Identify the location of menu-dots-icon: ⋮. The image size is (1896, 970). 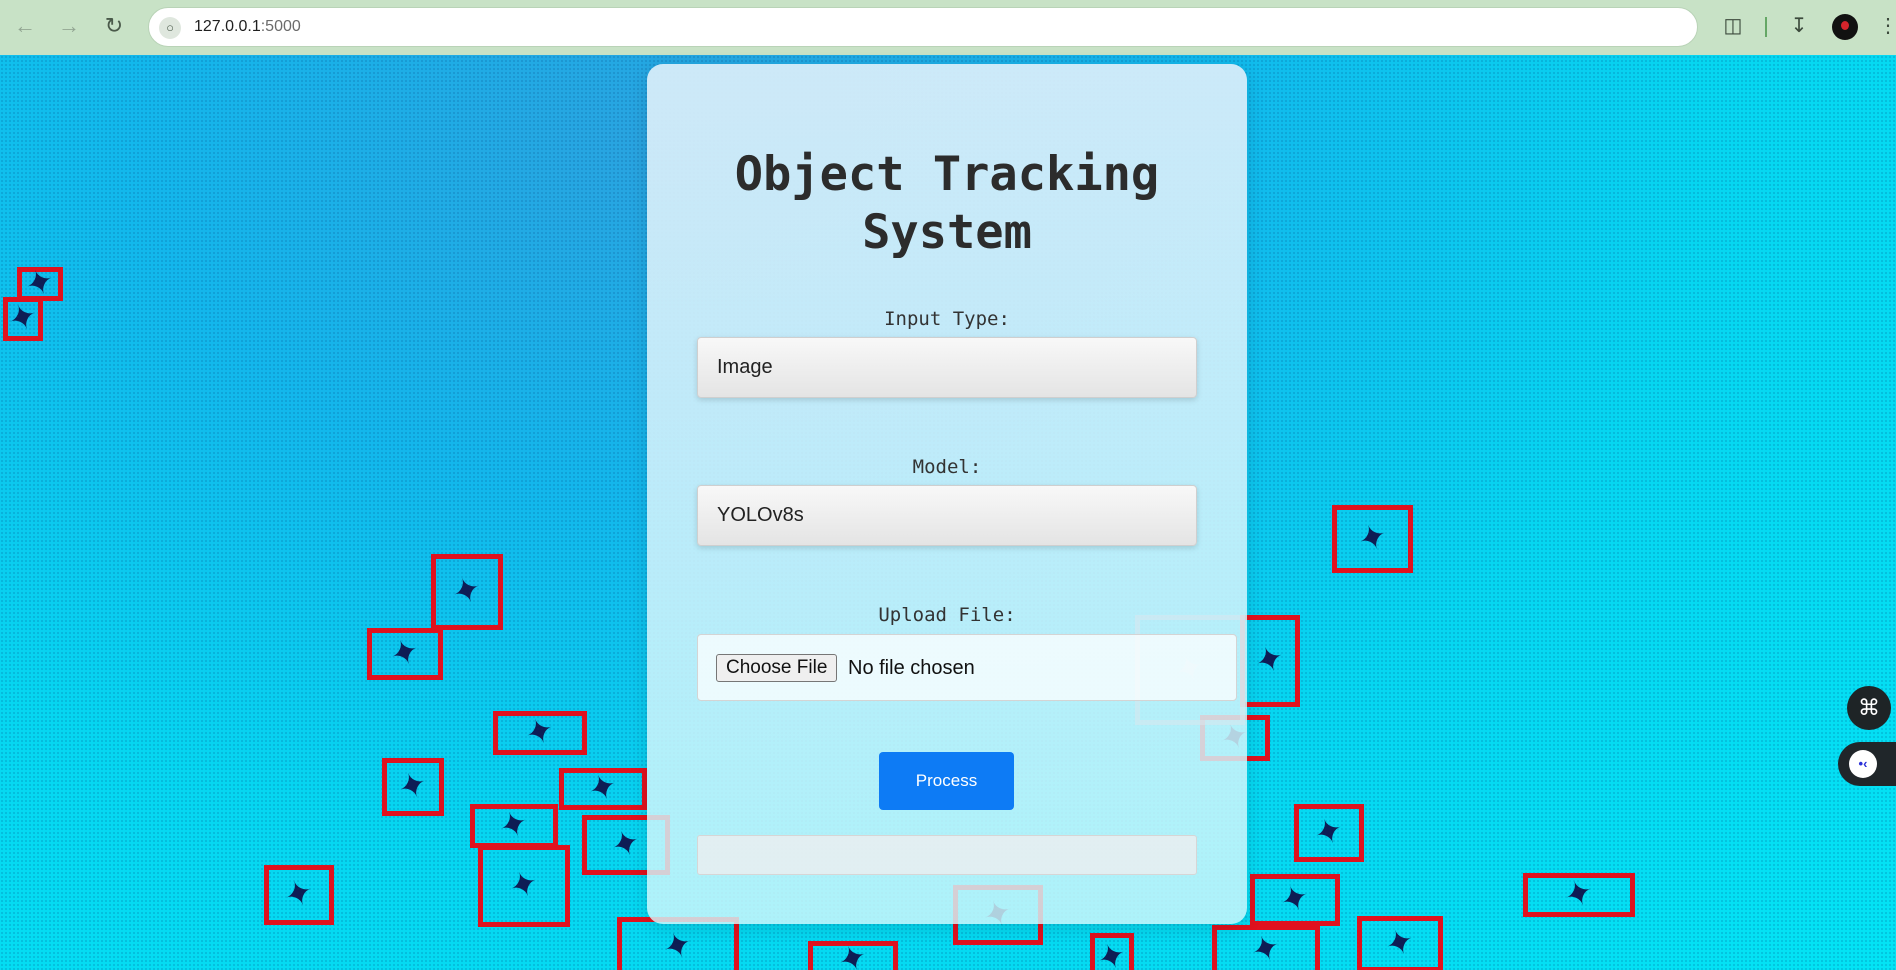
(1887, 26).